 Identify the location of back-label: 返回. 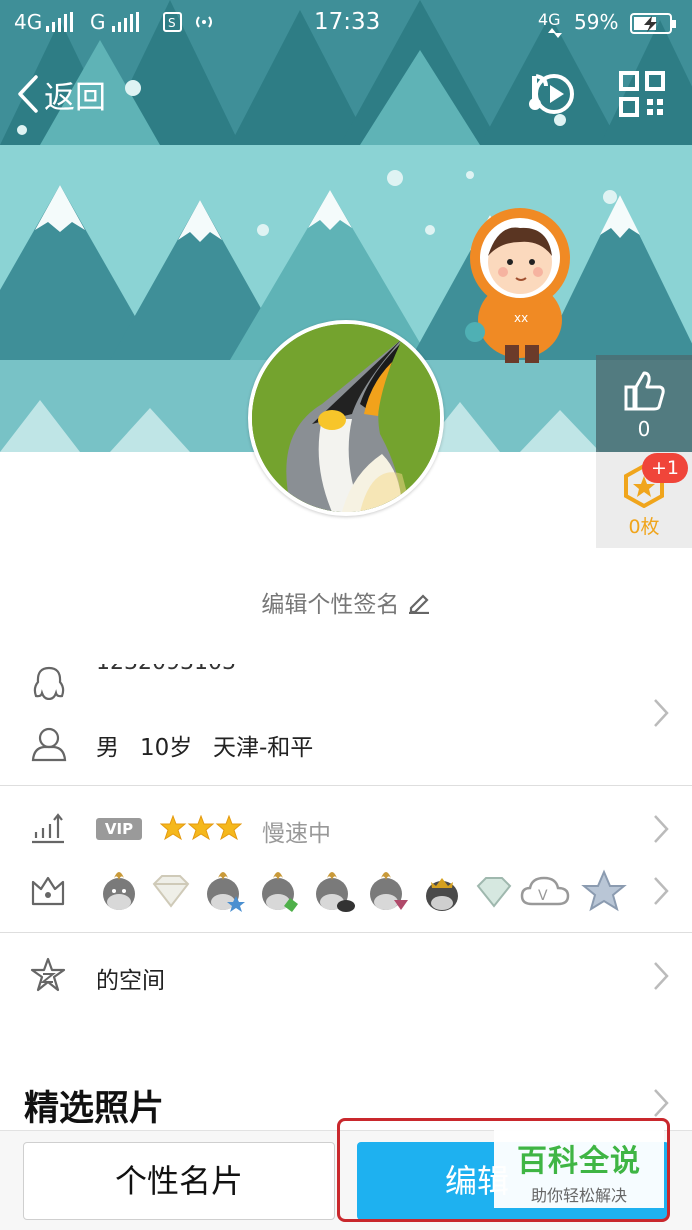
(75, 97).